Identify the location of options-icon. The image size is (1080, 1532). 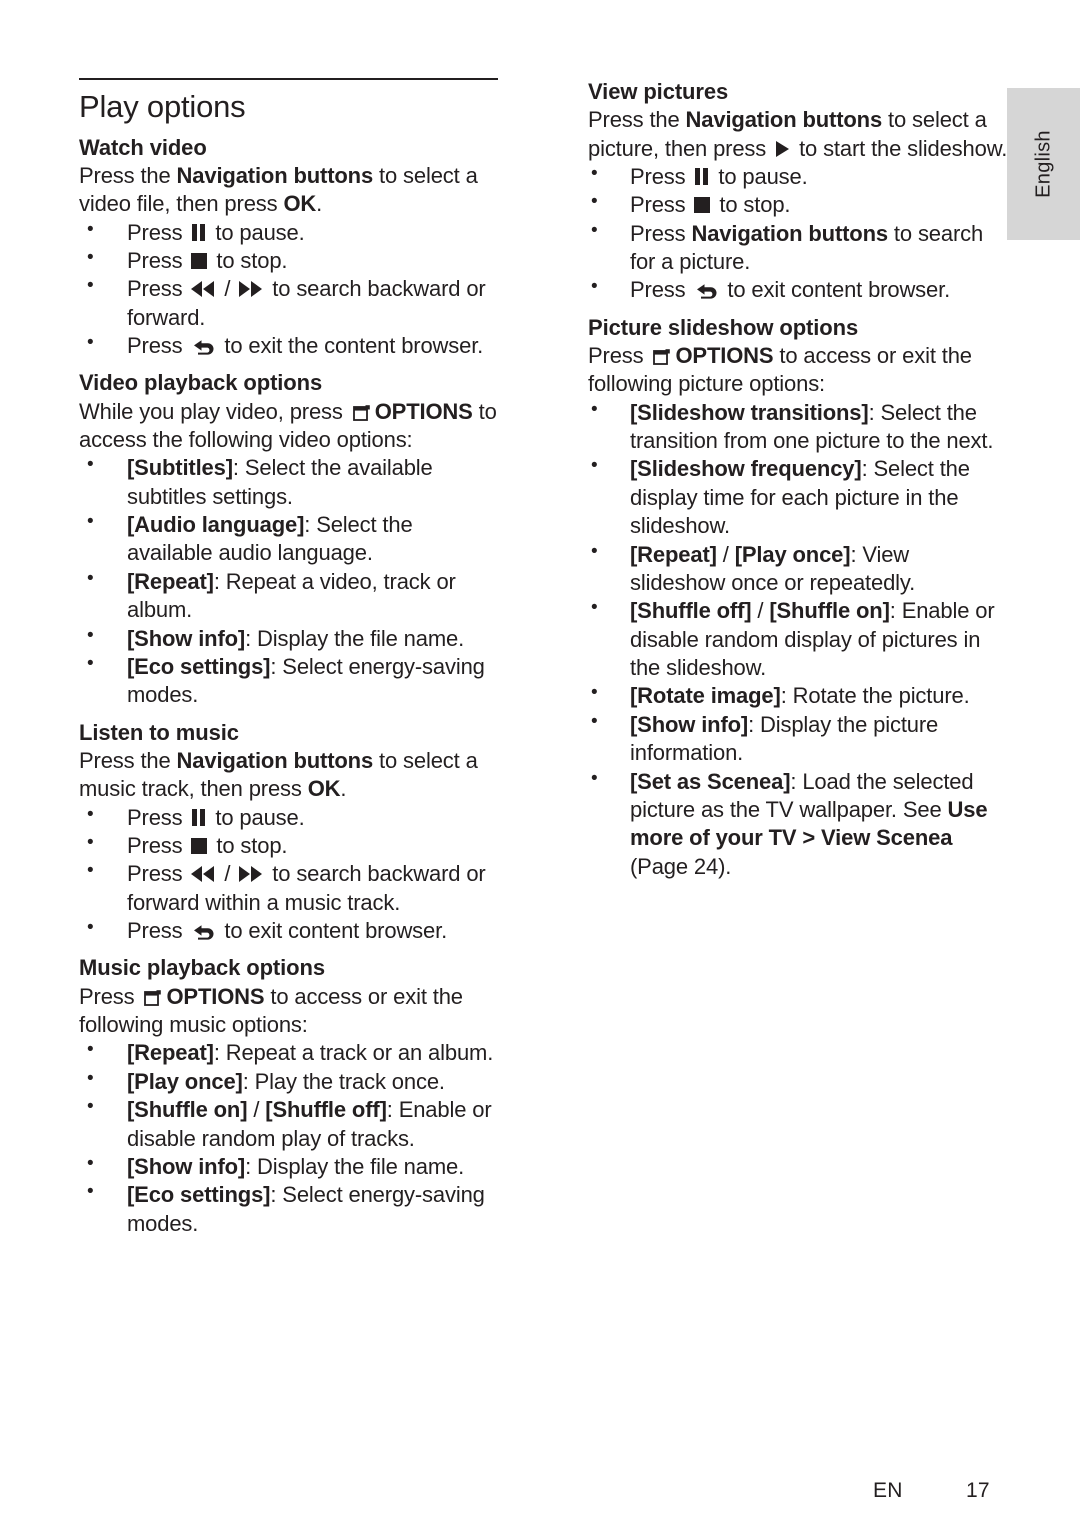
(662, 355).